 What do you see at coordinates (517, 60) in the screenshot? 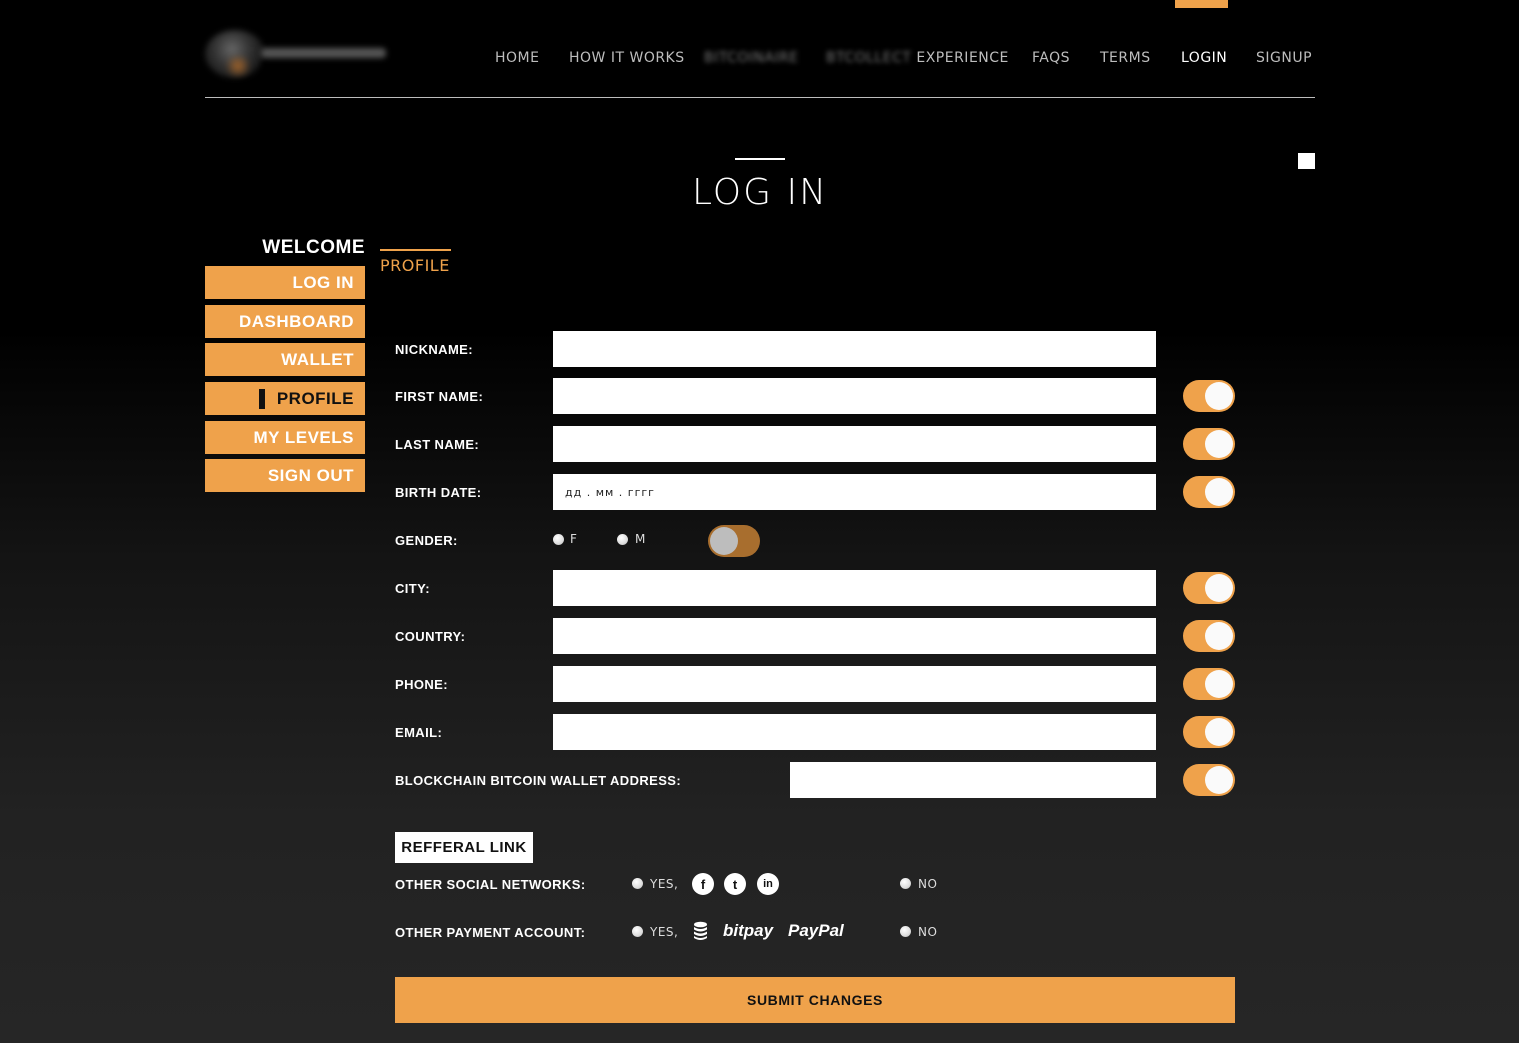
I see `nav-home: HOME` at bounding box center [517, 60].